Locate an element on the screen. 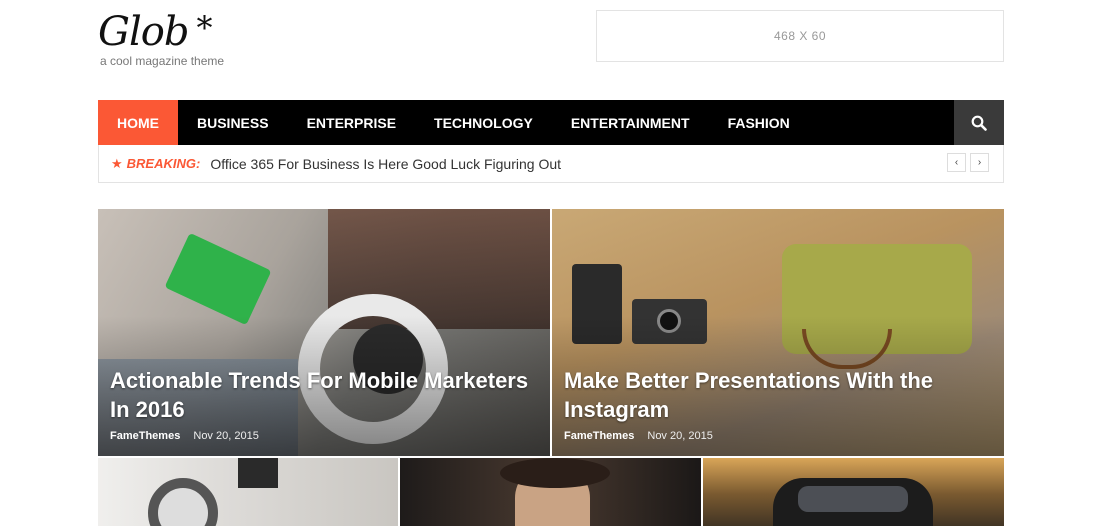 The width and height of the screenshot is (1100, 526). ad-banner: 468 X 60 is located at coordinates (800, 36).